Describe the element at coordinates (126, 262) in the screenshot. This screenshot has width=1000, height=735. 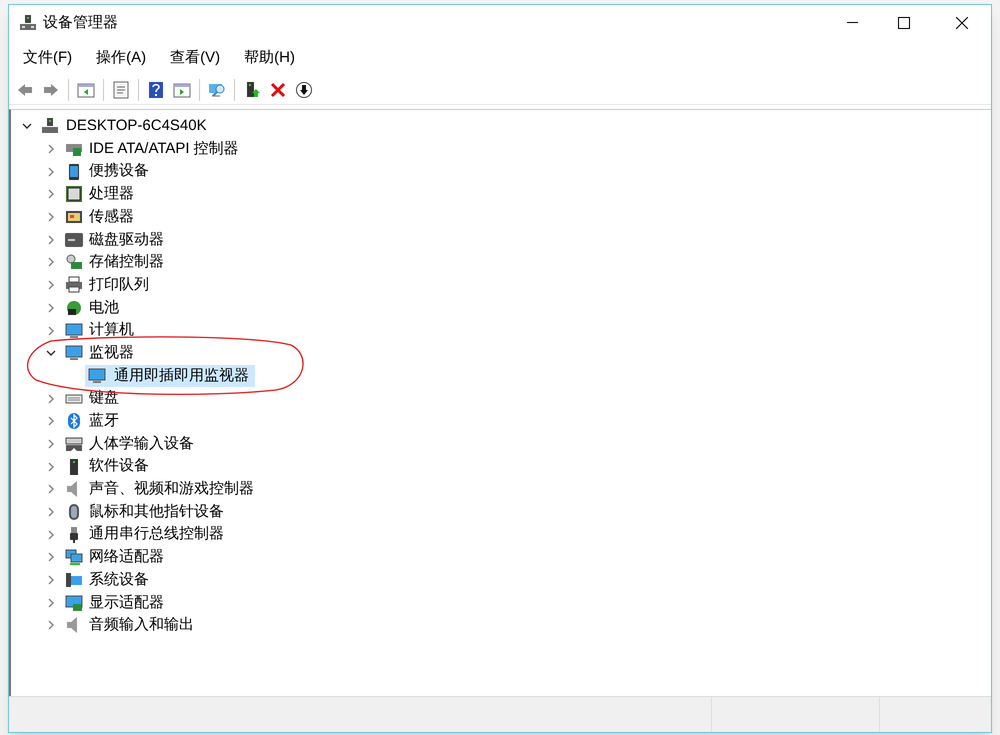
I see `tree-item: 存储控制器` at that location.